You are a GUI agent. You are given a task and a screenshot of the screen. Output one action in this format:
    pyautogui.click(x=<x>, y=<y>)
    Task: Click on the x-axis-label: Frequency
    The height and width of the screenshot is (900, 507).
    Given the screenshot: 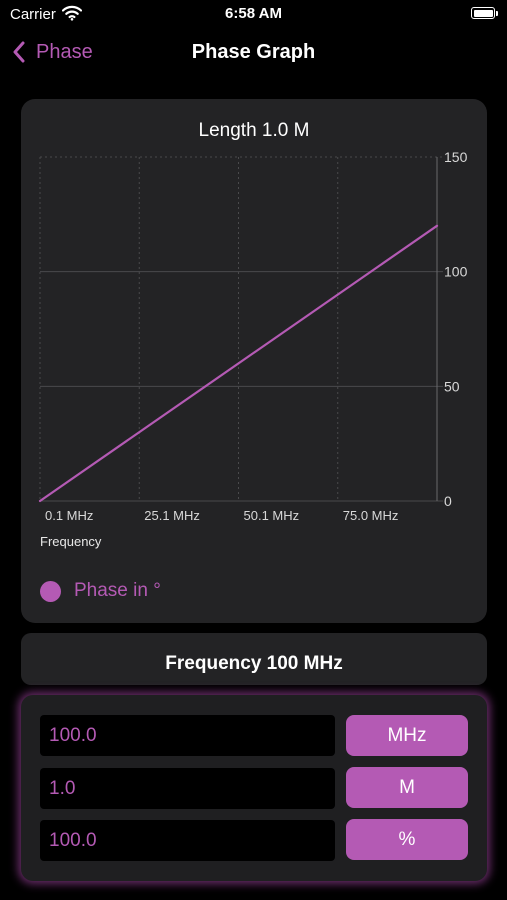 What is the action you would take?
    pyautogui.click(x=71, y=541)
    